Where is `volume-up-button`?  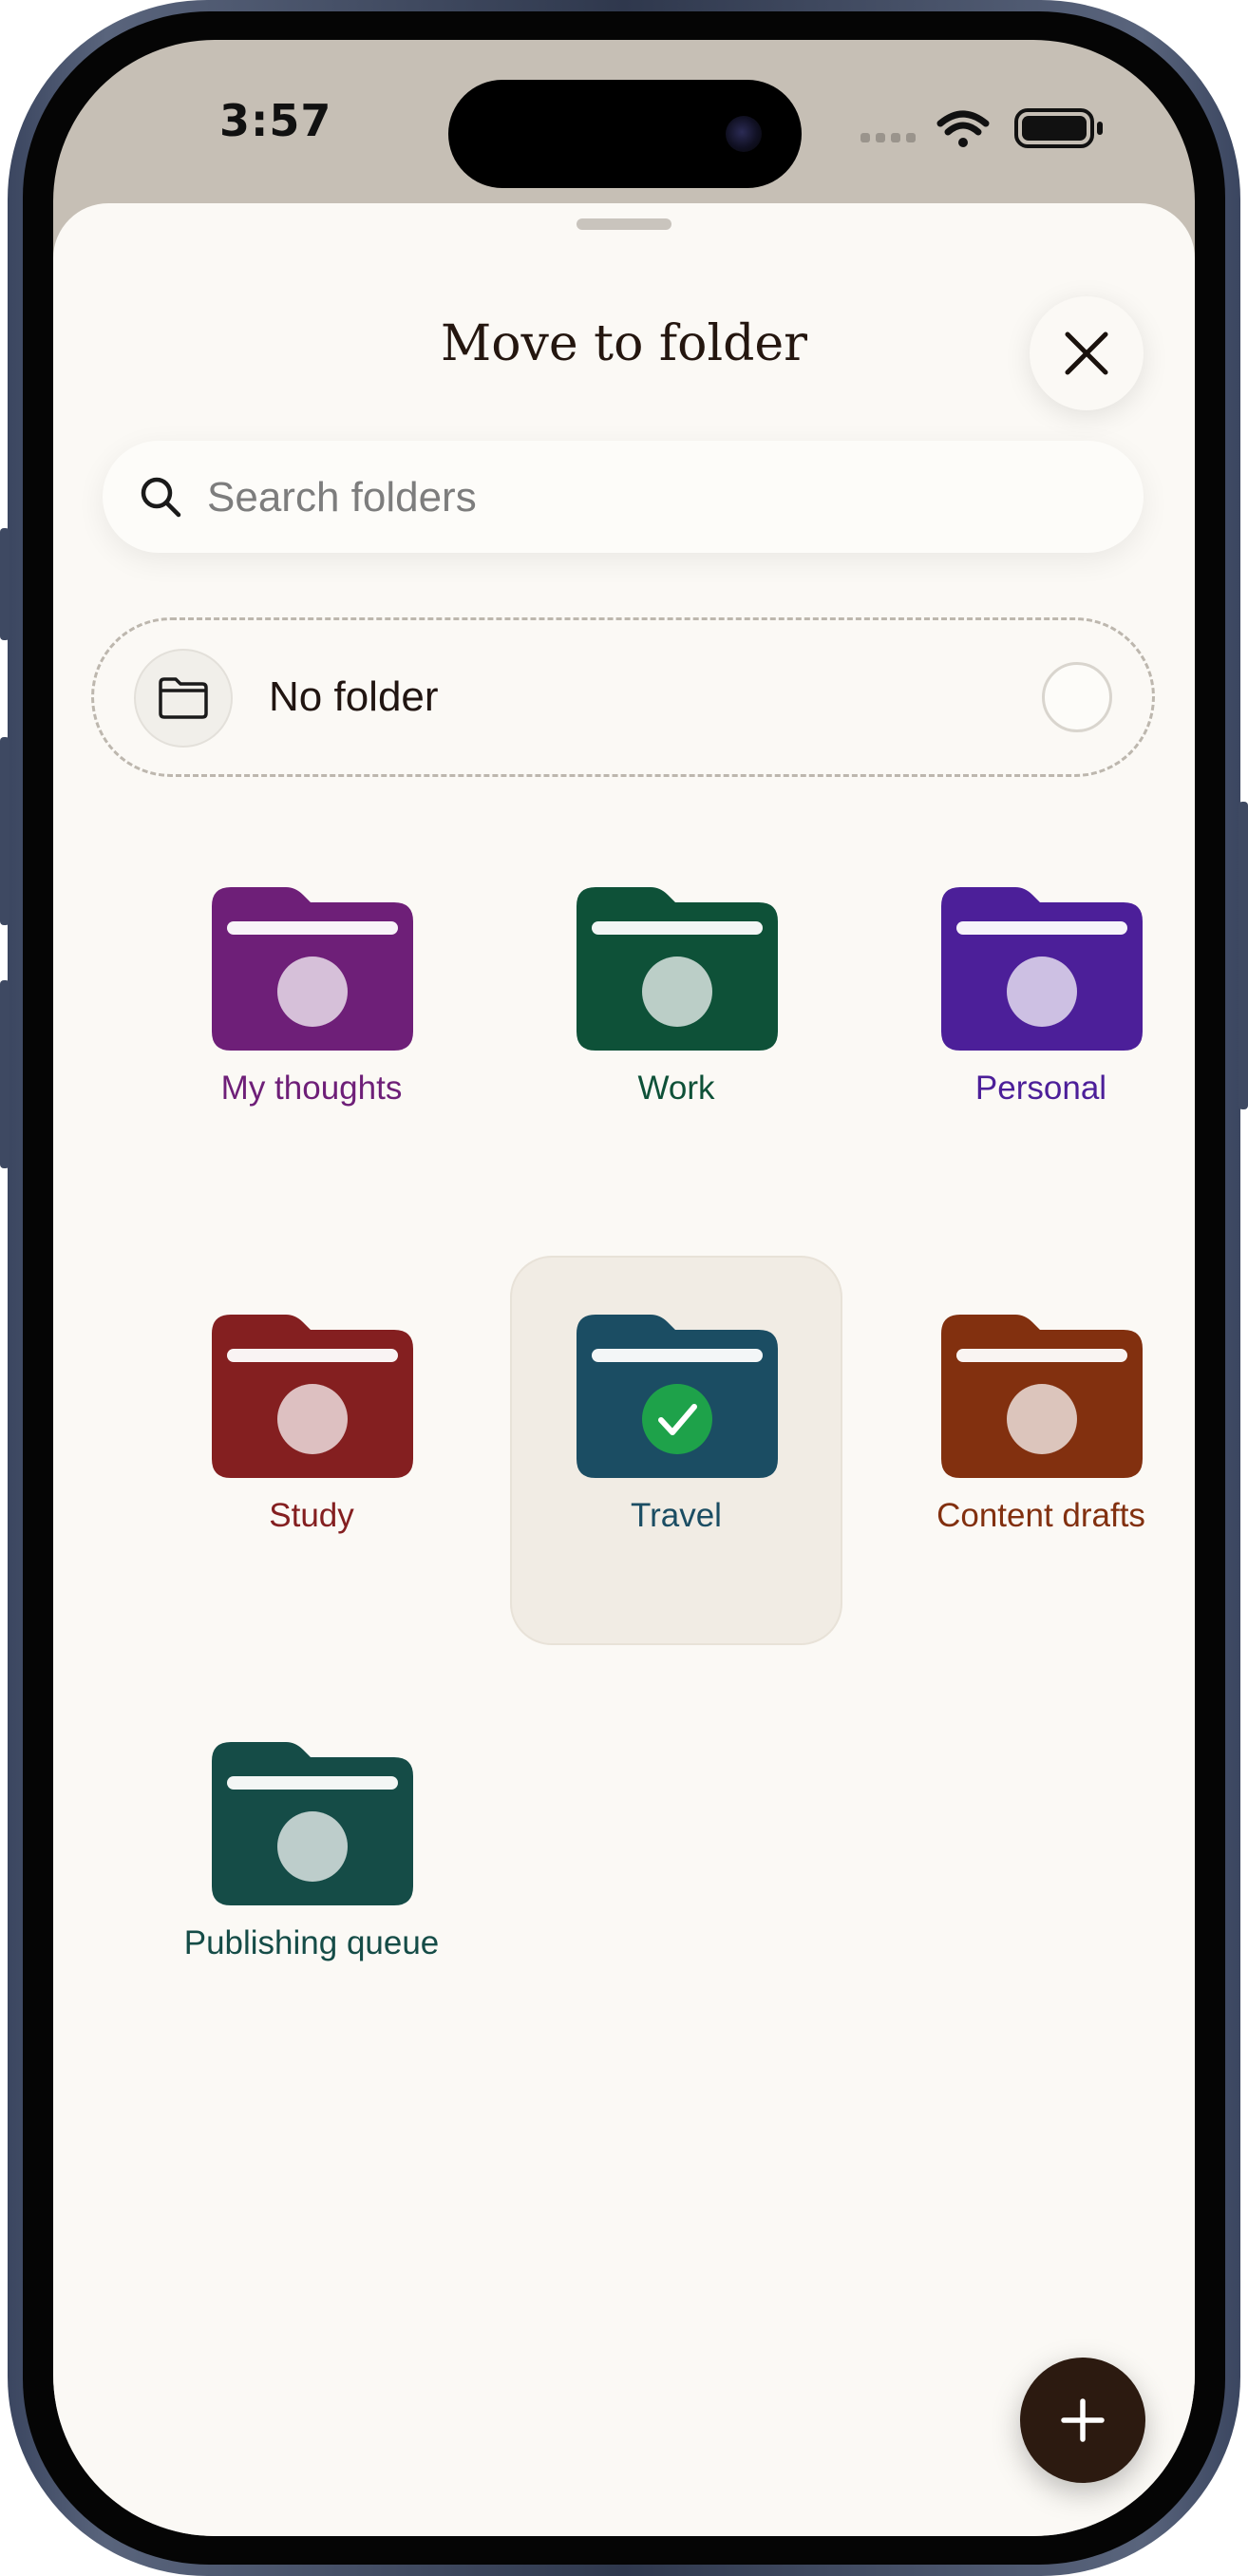
volume-up-button is located at coordinates (4, 831).